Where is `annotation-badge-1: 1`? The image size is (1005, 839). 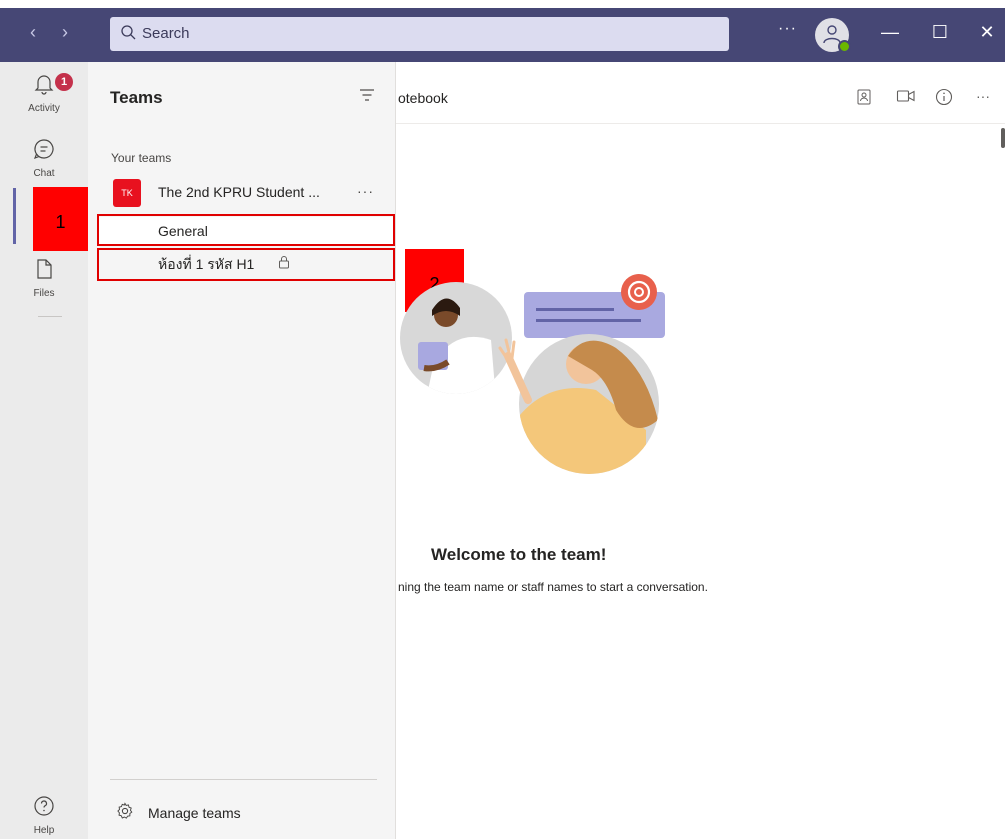
annotation-badge-1: 1 is located at coordinates (60, 219).